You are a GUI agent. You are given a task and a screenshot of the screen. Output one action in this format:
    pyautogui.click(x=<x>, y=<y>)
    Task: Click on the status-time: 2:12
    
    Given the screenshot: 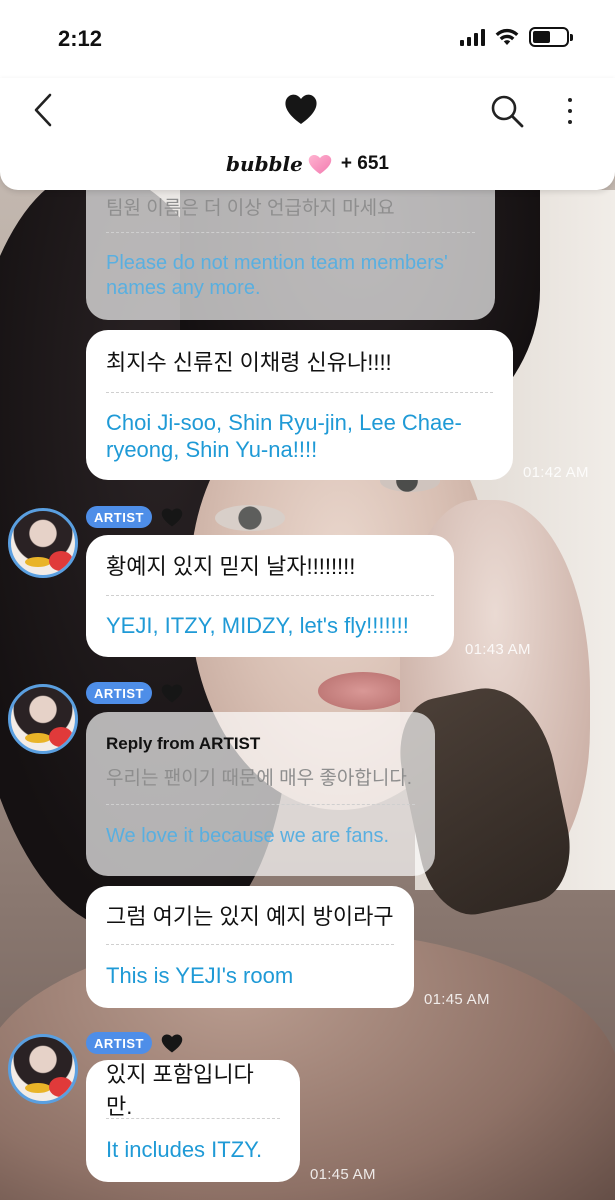 What is the action you would take?
    pyautogui.click(x=80, y=38)
    